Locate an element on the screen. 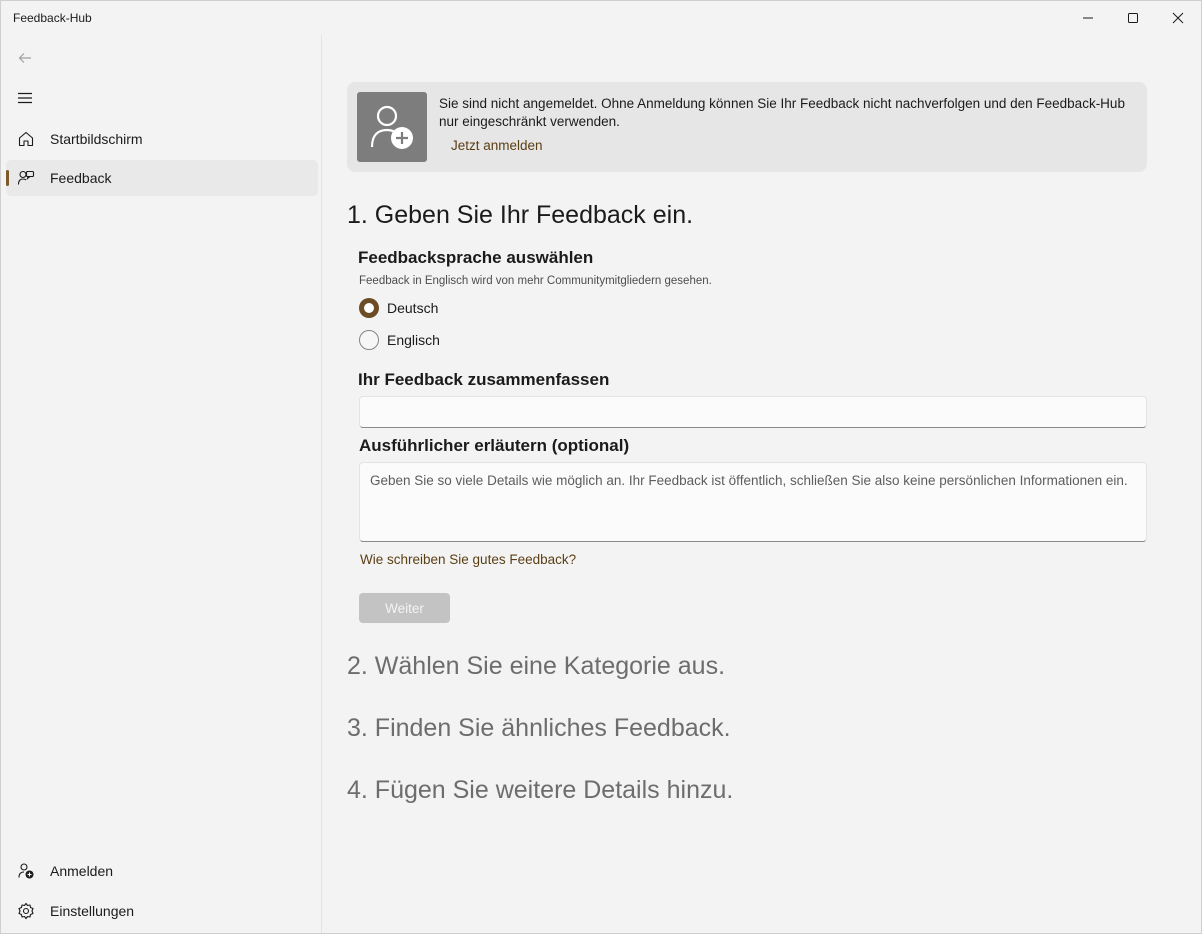 This screenshot has height=934, width=1202. hamburger-icon is located at coordinates (25, 98).